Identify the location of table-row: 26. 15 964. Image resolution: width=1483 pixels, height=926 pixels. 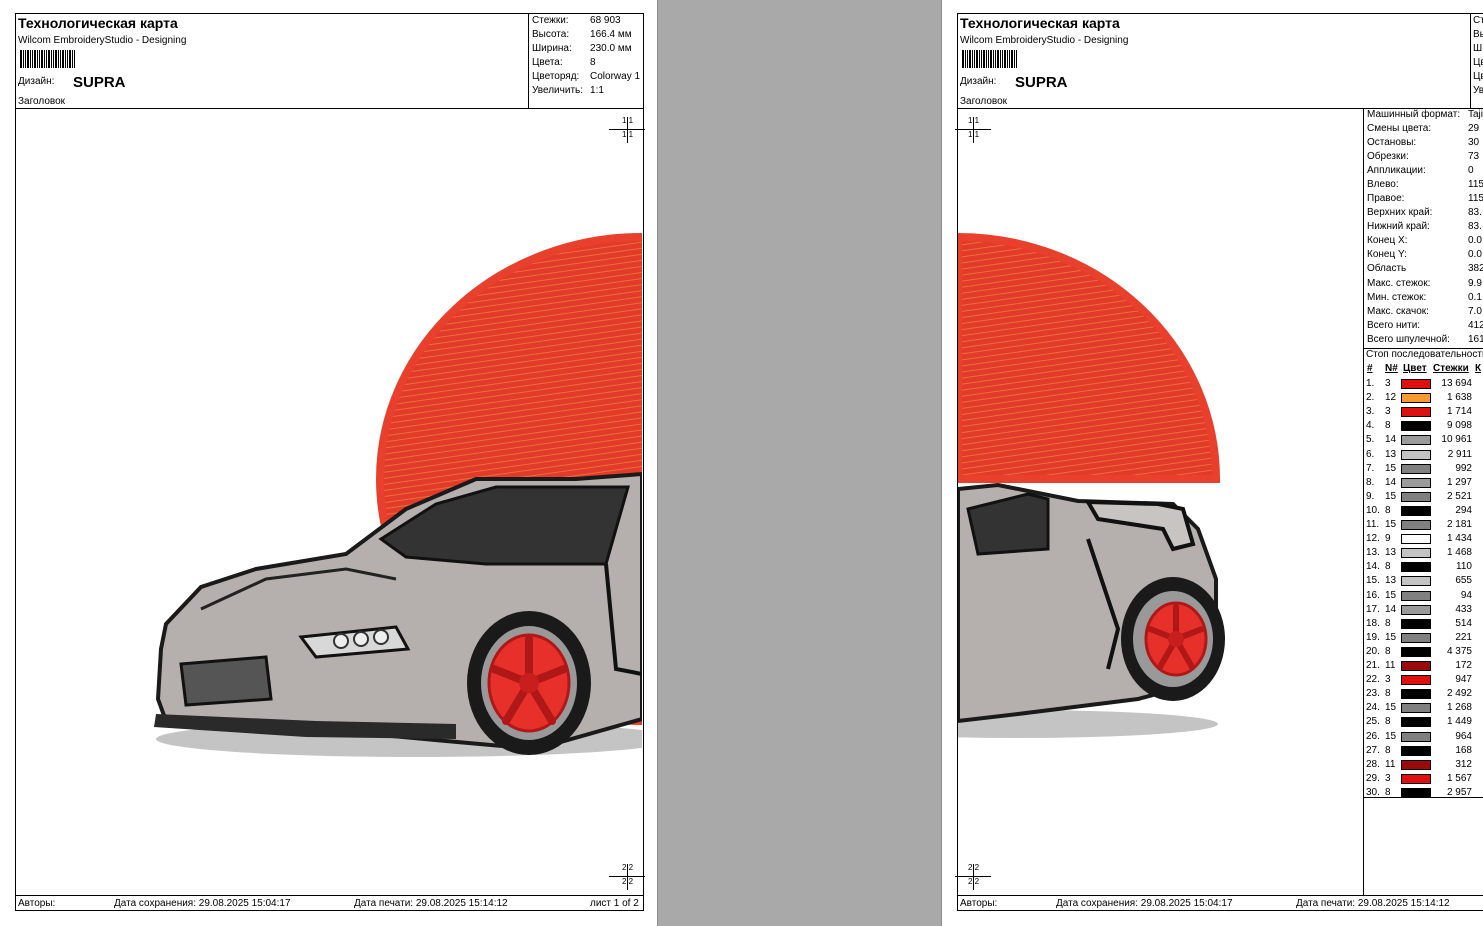
(1423, 737).